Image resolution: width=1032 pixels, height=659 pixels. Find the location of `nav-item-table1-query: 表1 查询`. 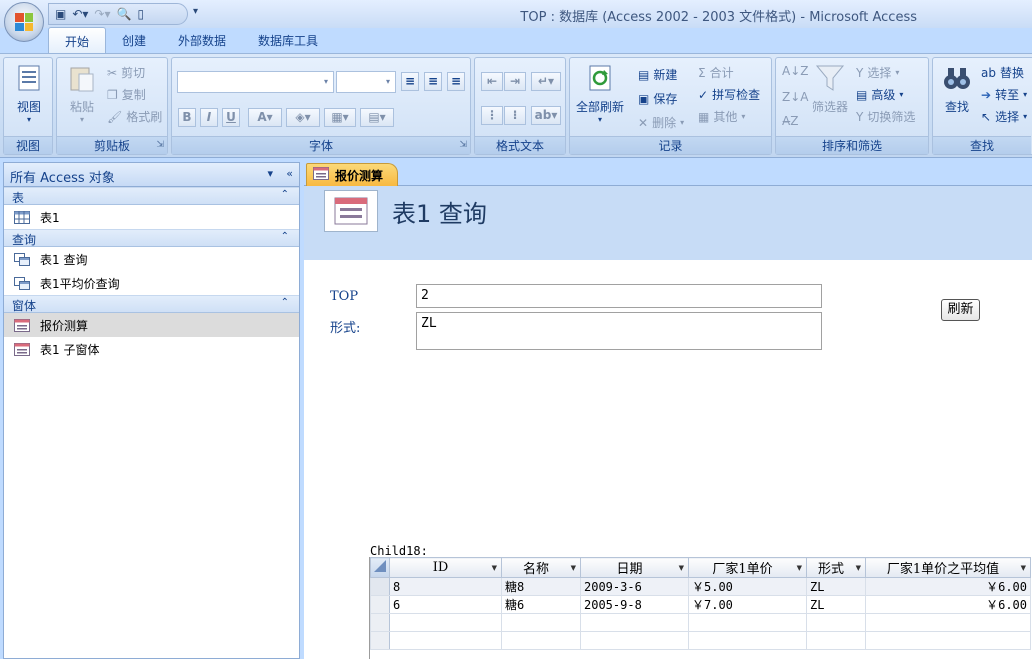

nav-item-table1-query: 表1 查询 is located at coordinates (151, 259).